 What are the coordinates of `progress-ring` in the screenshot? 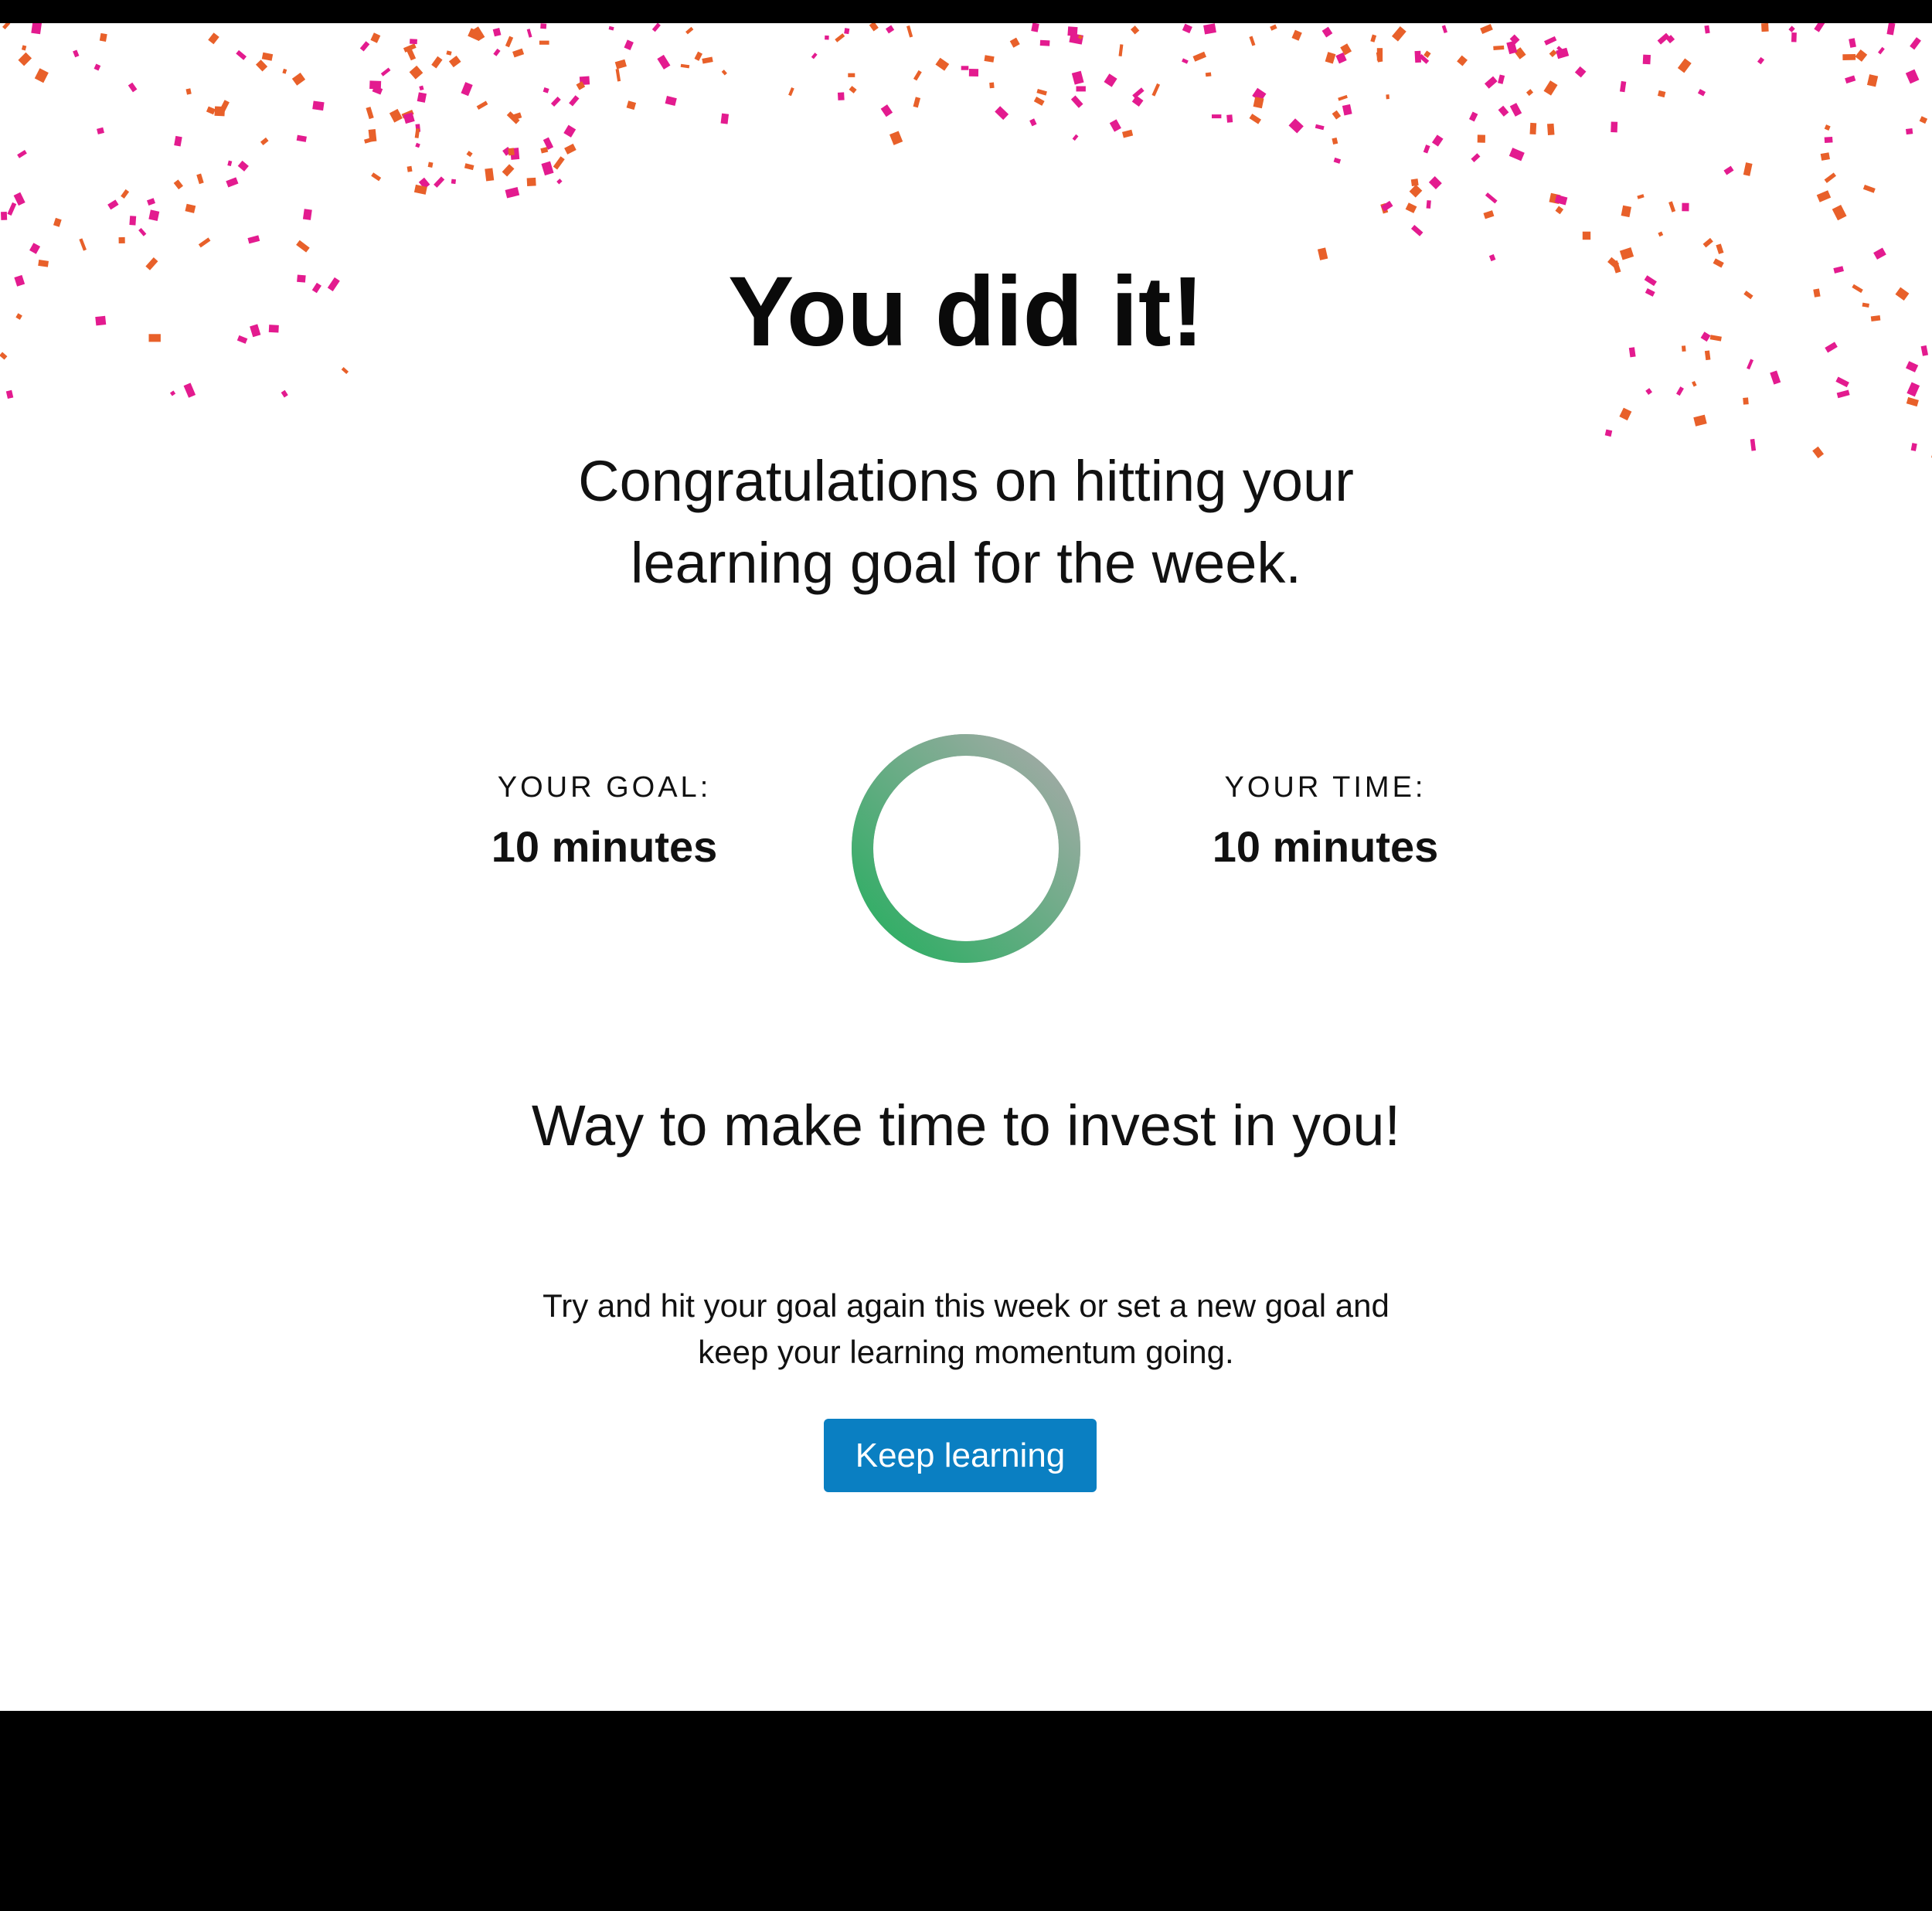 It's located at (966, 848).